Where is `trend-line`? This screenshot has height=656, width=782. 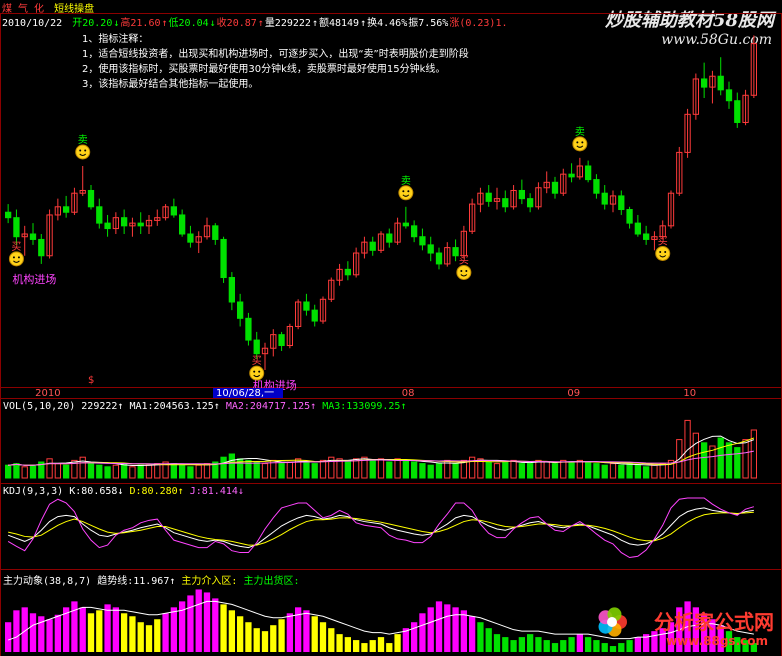
trend-line is located at coordinates (380, 620).